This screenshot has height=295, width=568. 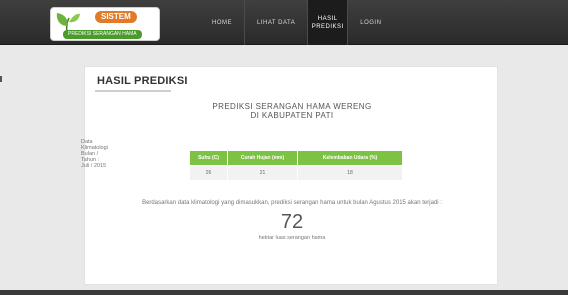 What do you see at coordinates (142, 81) in the screenshot?
I see `page-title: HASIL PREDIKSI` at bounding box center [142, 81].